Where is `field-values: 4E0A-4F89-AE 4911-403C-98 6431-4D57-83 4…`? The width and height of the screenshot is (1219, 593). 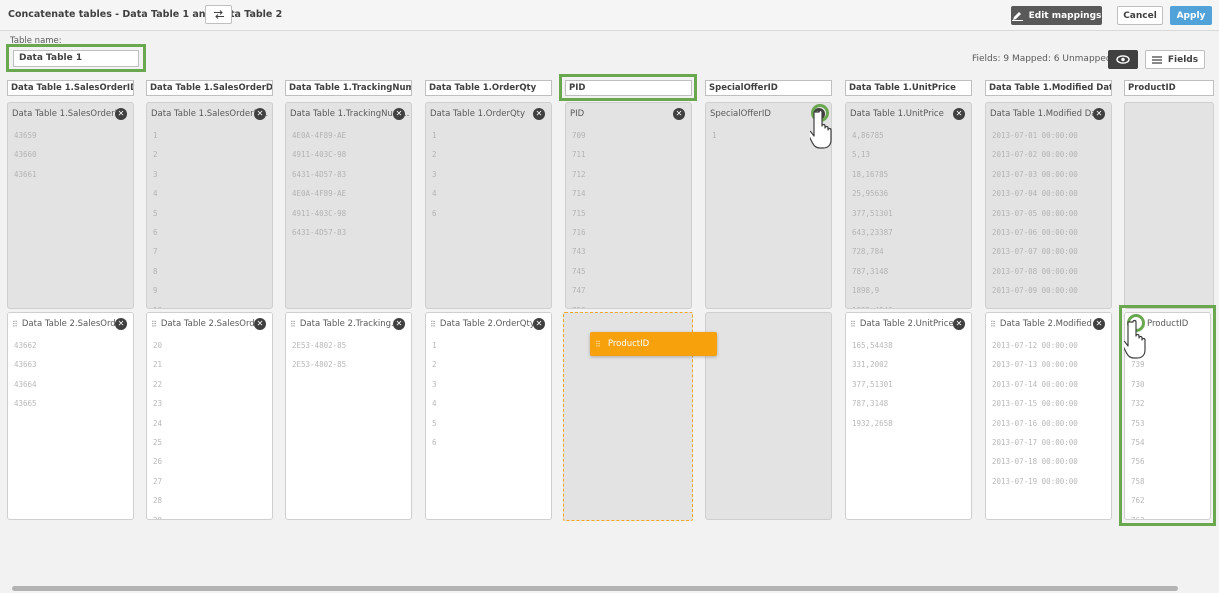 field-values: 4E0A-4F89-AE 4911-403C-98 6431-4D57-83 4… is located at coordinates (348, 183).